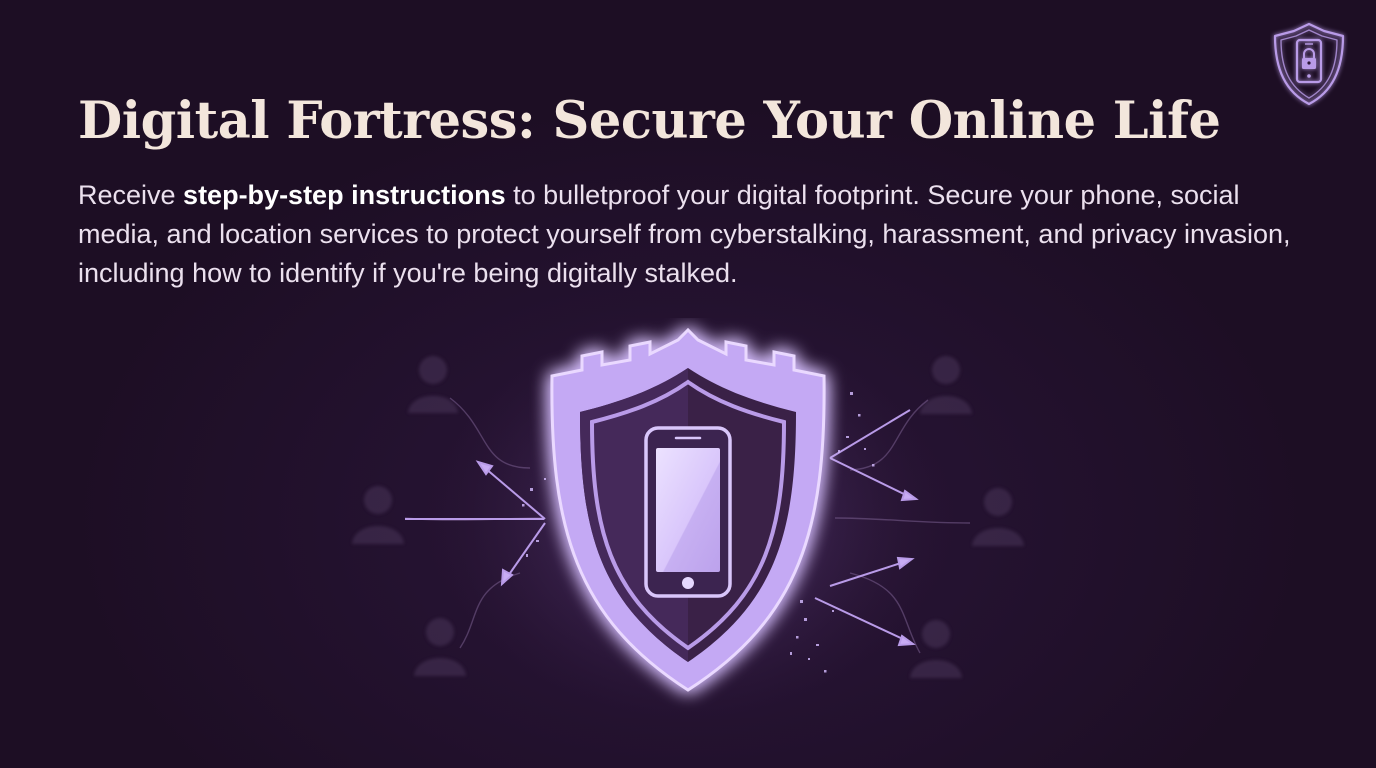 This screenshot has height=768, width=1376. I want to click on description-prefix: Receive, so click(131, 195).